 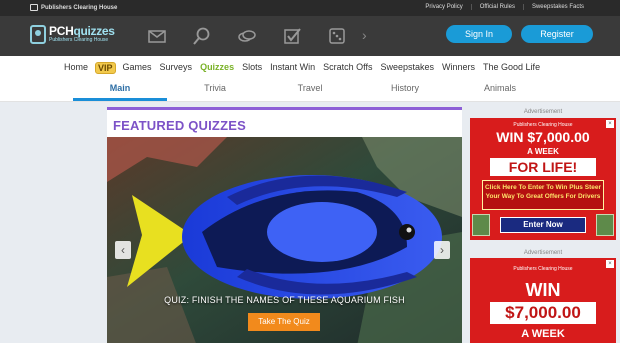 I want to click on pch-brand-label: Publishers Clearing House, so click(x=79, y=7).